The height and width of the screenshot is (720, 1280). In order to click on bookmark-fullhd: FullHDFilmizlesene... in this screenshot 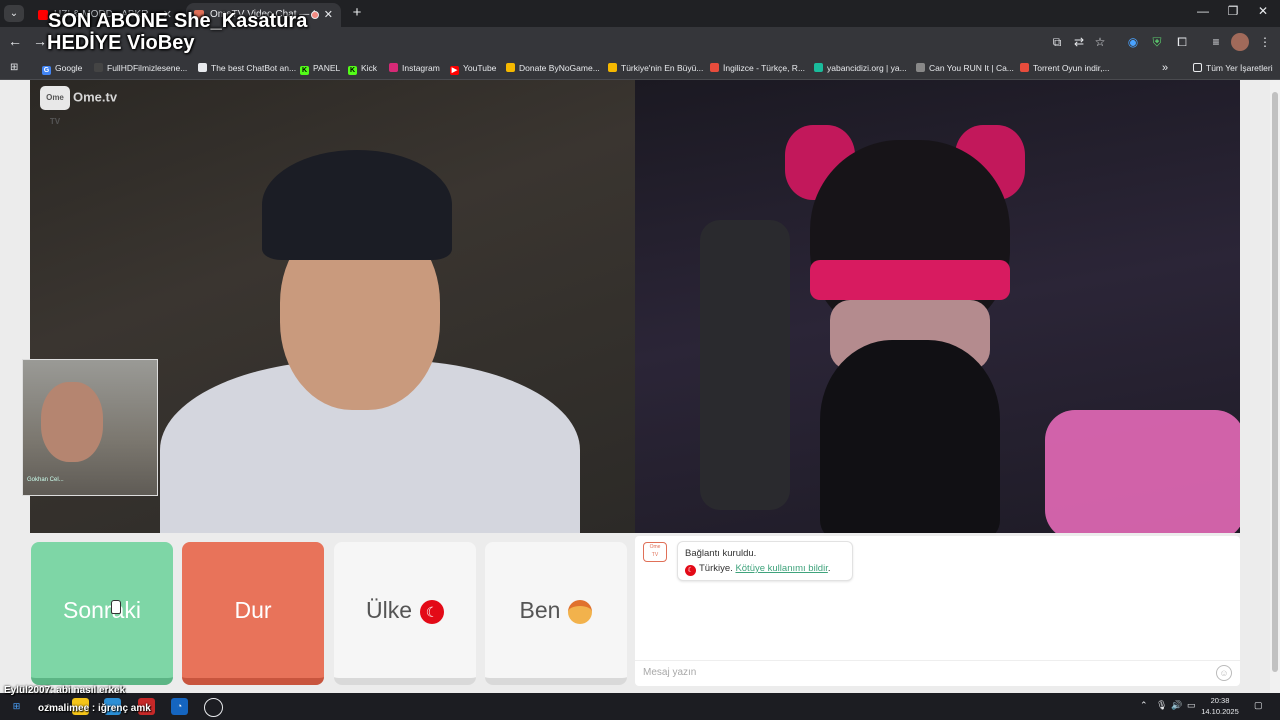, I will do `click(140, 68)`.